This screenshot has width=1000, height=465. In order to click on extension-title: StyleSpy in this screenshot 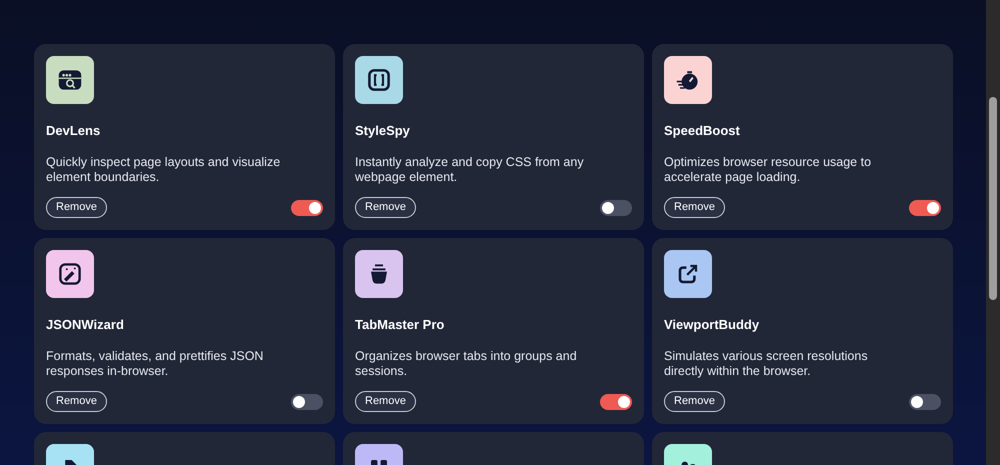, I will do `click(383, 131)`.